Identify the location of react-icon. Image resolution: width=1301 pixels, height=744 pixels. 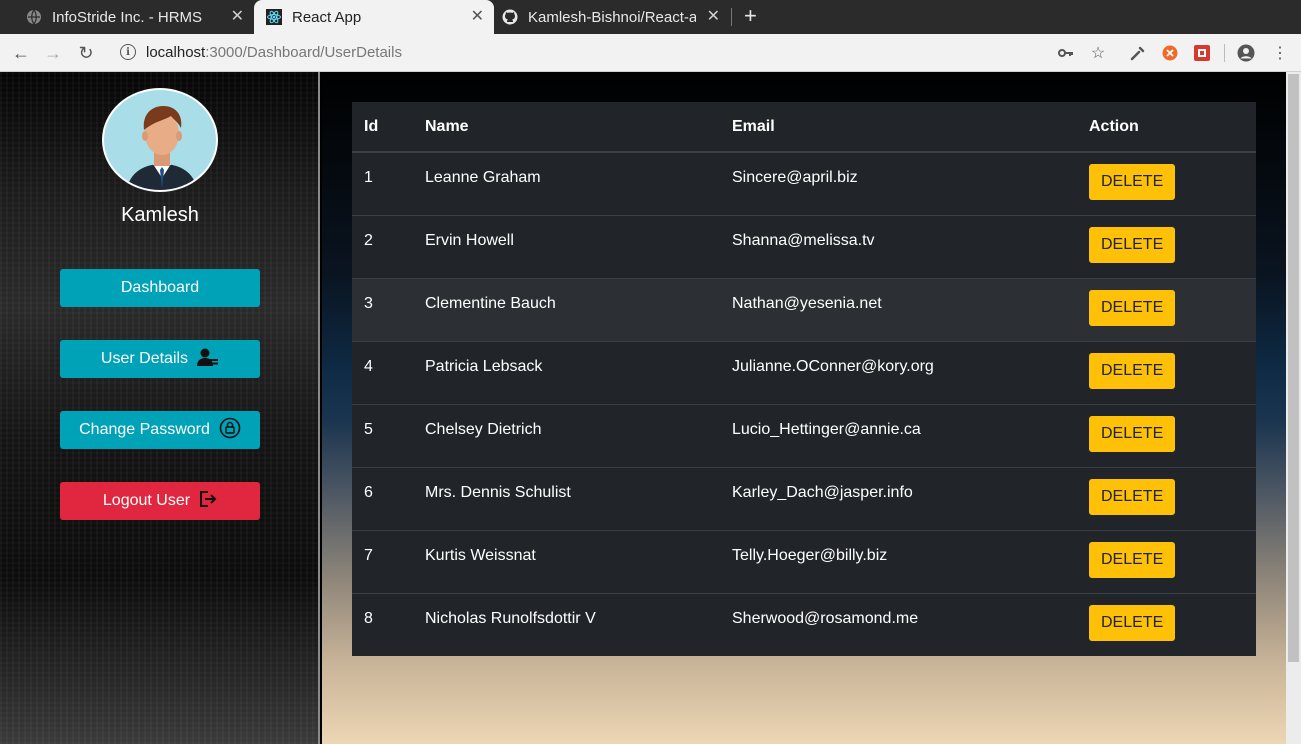
(274, 17).